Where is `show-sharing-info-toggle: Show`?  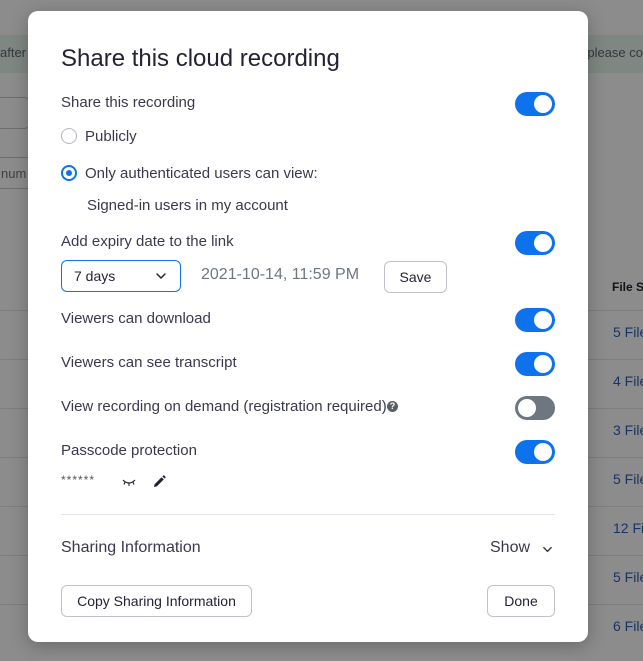 show-sharing-info-toggle: Show is located at coordinates (521, 549).